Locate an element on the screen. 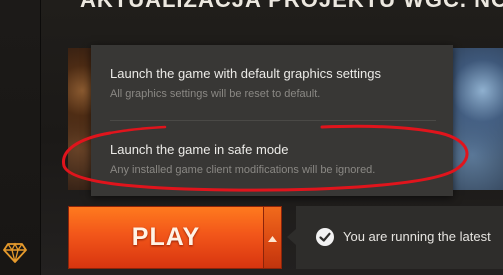  page-title: AKTUALIZACJA PROJEKTU WGC. NOWY F is located at coordinates (291, 5).